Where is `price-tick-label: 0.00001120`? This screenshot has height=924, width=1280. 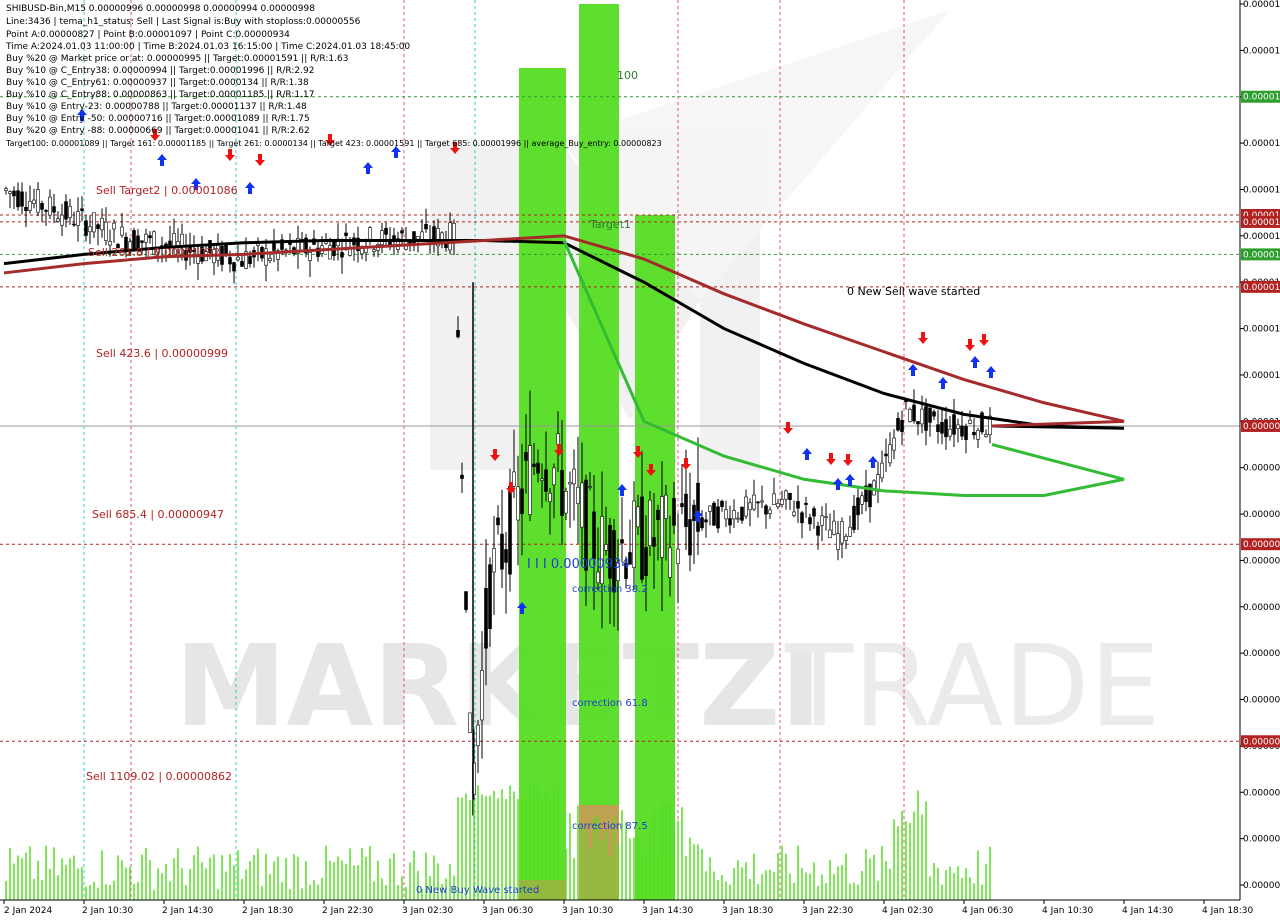
price-tick-label: 0.00001120 is located at coordinates (1261, 144).